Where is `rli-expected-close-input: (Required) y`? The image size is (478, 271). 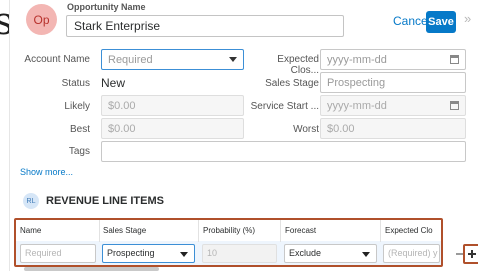
rli-expected-close-input: (Required) y is located at coordinates (411, 253).